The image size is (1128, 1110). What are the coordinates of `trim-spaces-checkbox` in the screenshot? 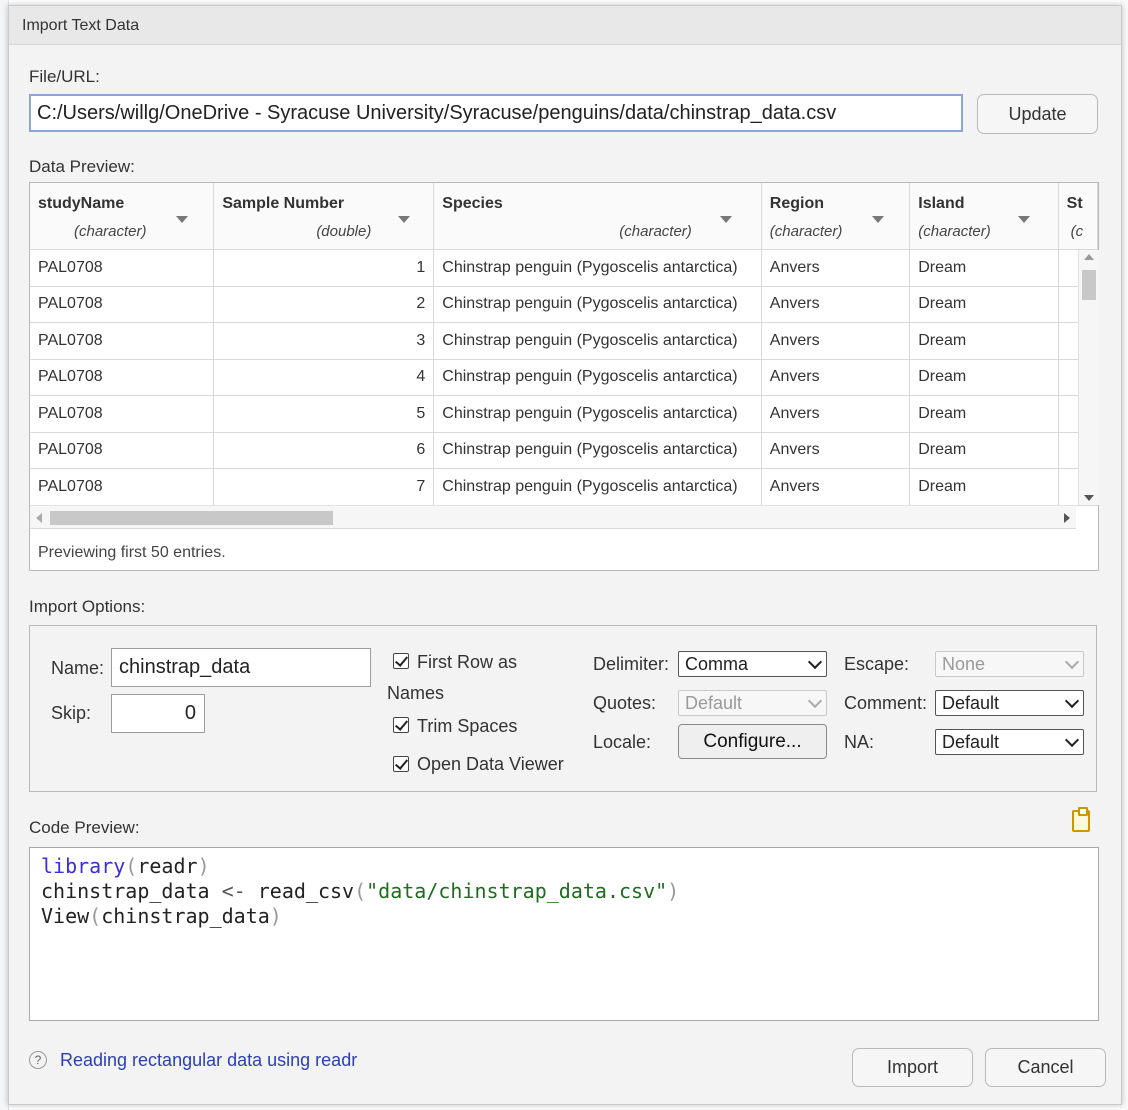 It's located at (401, 725).